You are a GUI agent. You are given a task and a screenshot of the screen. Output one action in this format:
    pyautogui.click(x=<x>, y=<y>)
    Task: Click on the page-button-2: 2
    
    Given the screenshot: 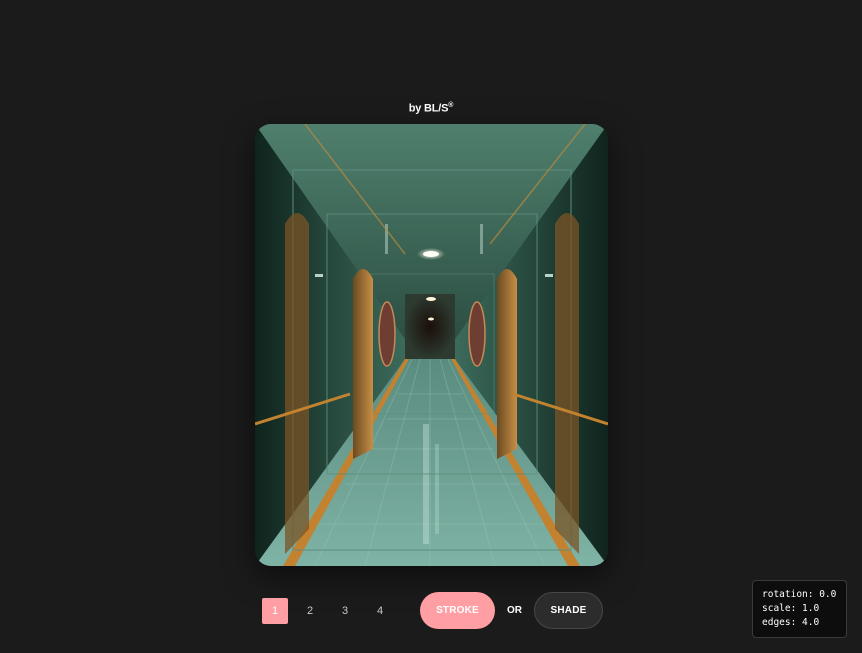 What is the action you would take?
    pyautogui.click(x=310, y=611)
    